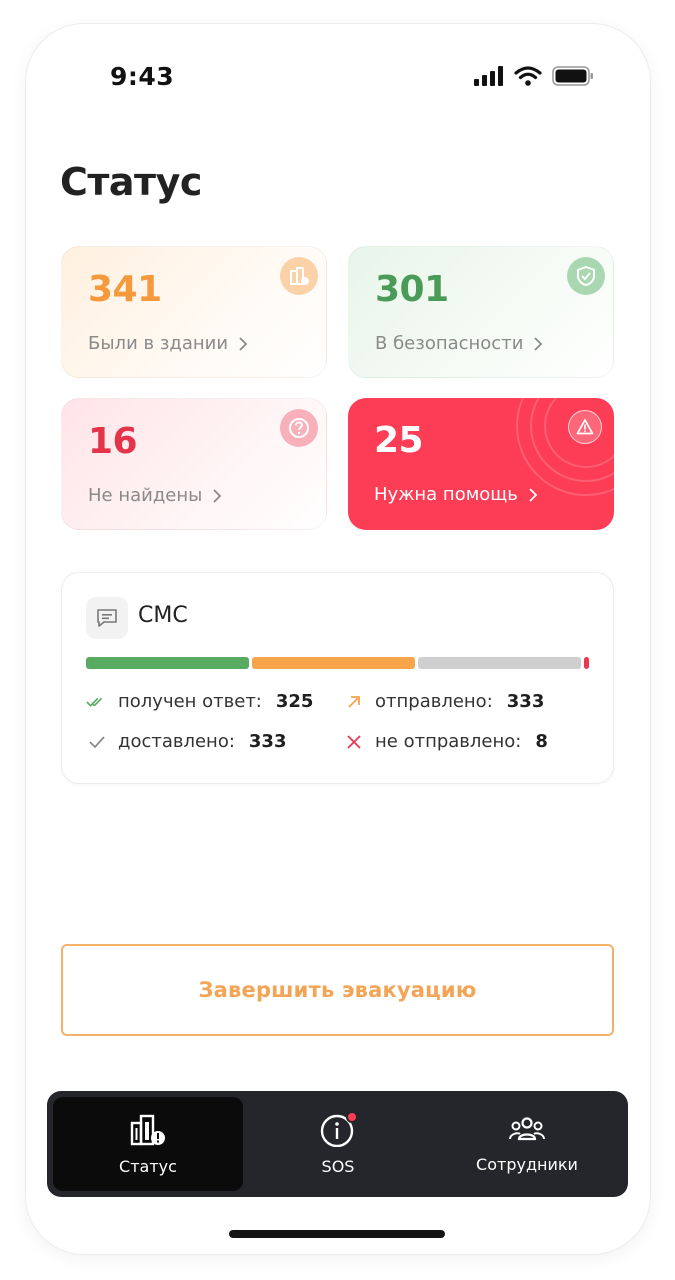 The height and width of the screenshot is (1280, 675). Describe the element at coordinates (158, 343) in the screenshot. I see `card-label-text: Были в здании` at that location.